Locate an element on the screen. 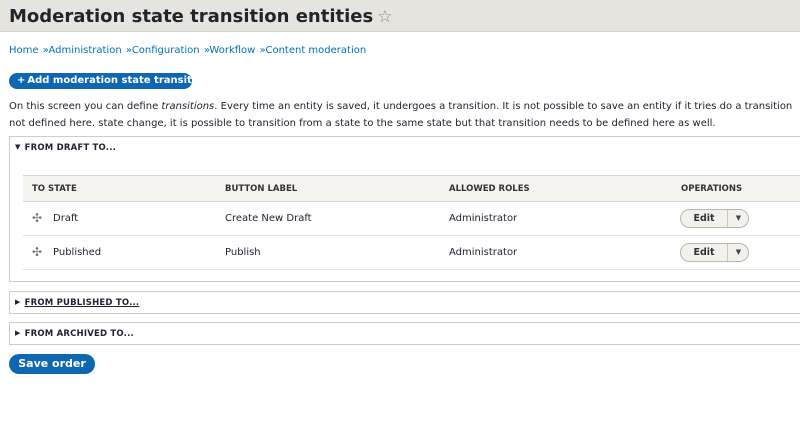 The height and width of the screenshot is (436, 800). button-label-cell: Publish is located at coordinates (243, 252).